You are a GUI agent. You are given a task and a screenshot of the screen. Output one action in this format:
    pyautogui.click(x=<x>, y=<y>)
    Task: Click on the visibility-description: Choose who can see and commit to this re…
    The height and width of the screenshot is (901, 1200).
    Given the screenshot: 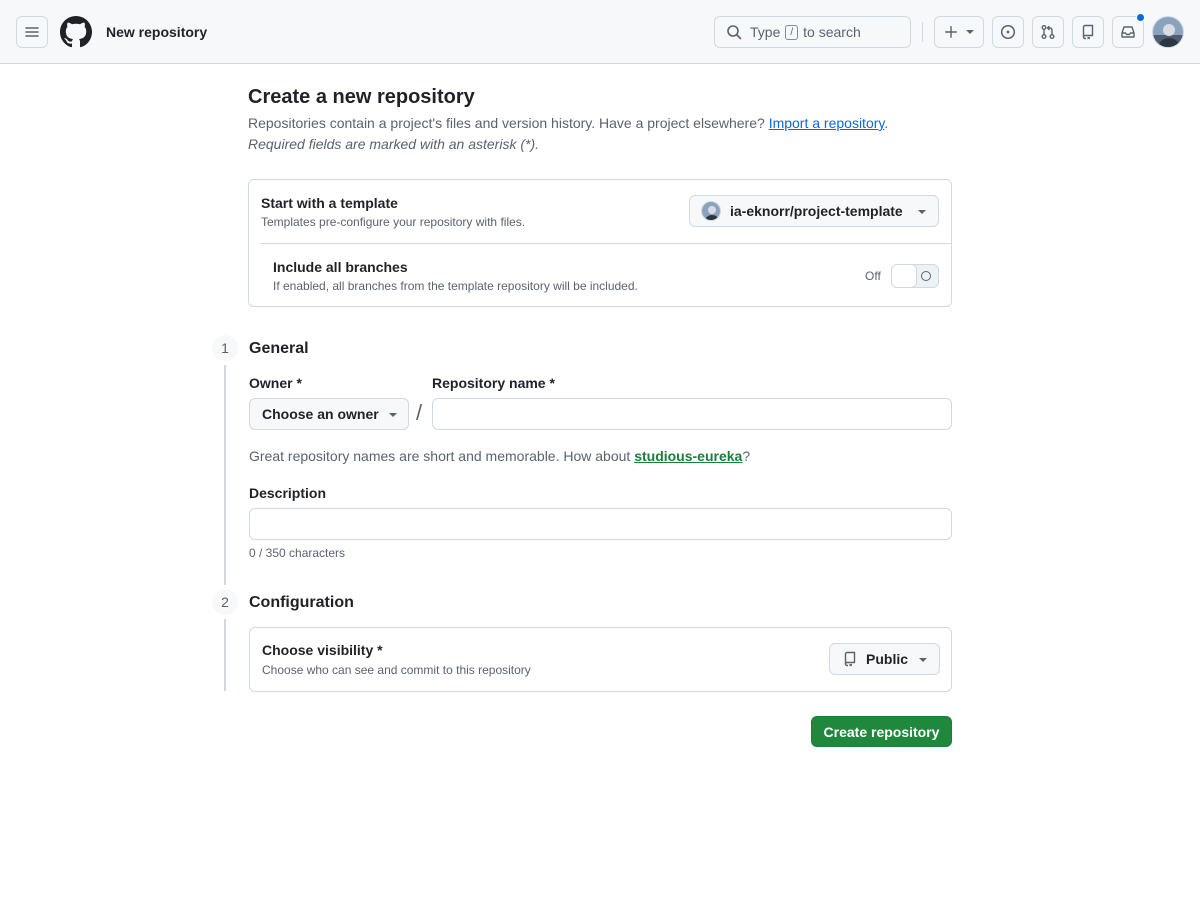 What is the action you would take?
    pyautogui.click(x=396, y=670)
    